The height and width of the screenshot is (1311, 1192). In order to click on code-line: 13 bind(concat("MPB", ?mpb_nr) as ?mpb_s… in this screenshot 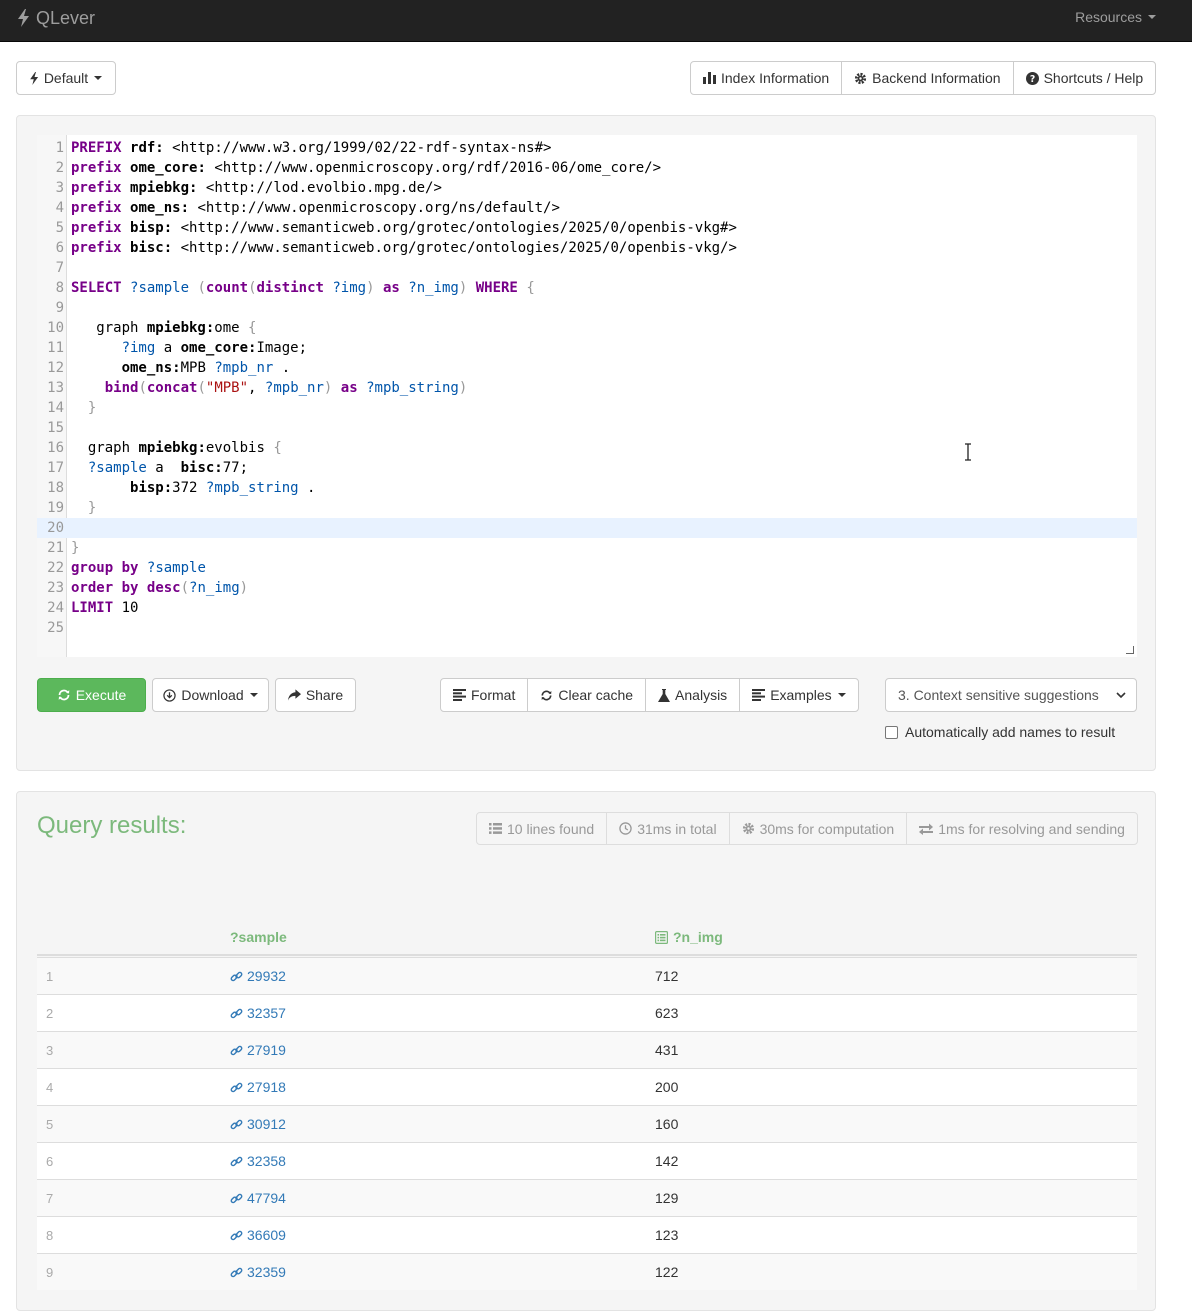, I will do `click(587, 388)`.